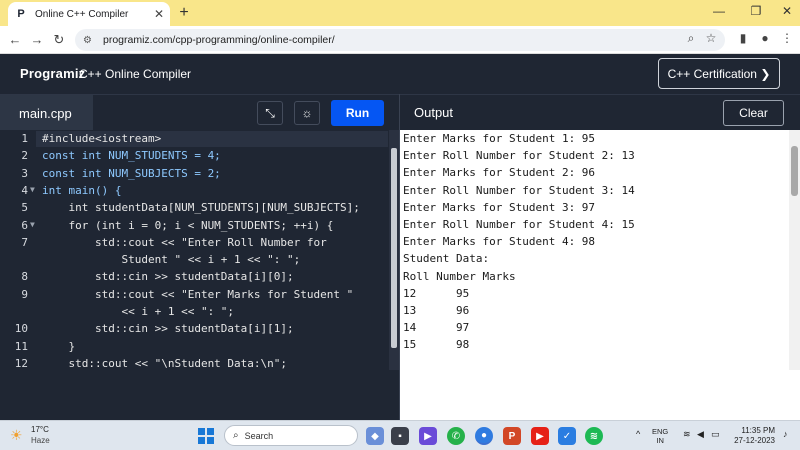  What do you see at coordinates (787, 11) in the screenshot?
I see `close-window-icon: ✕` at bounding box center [787, 11].